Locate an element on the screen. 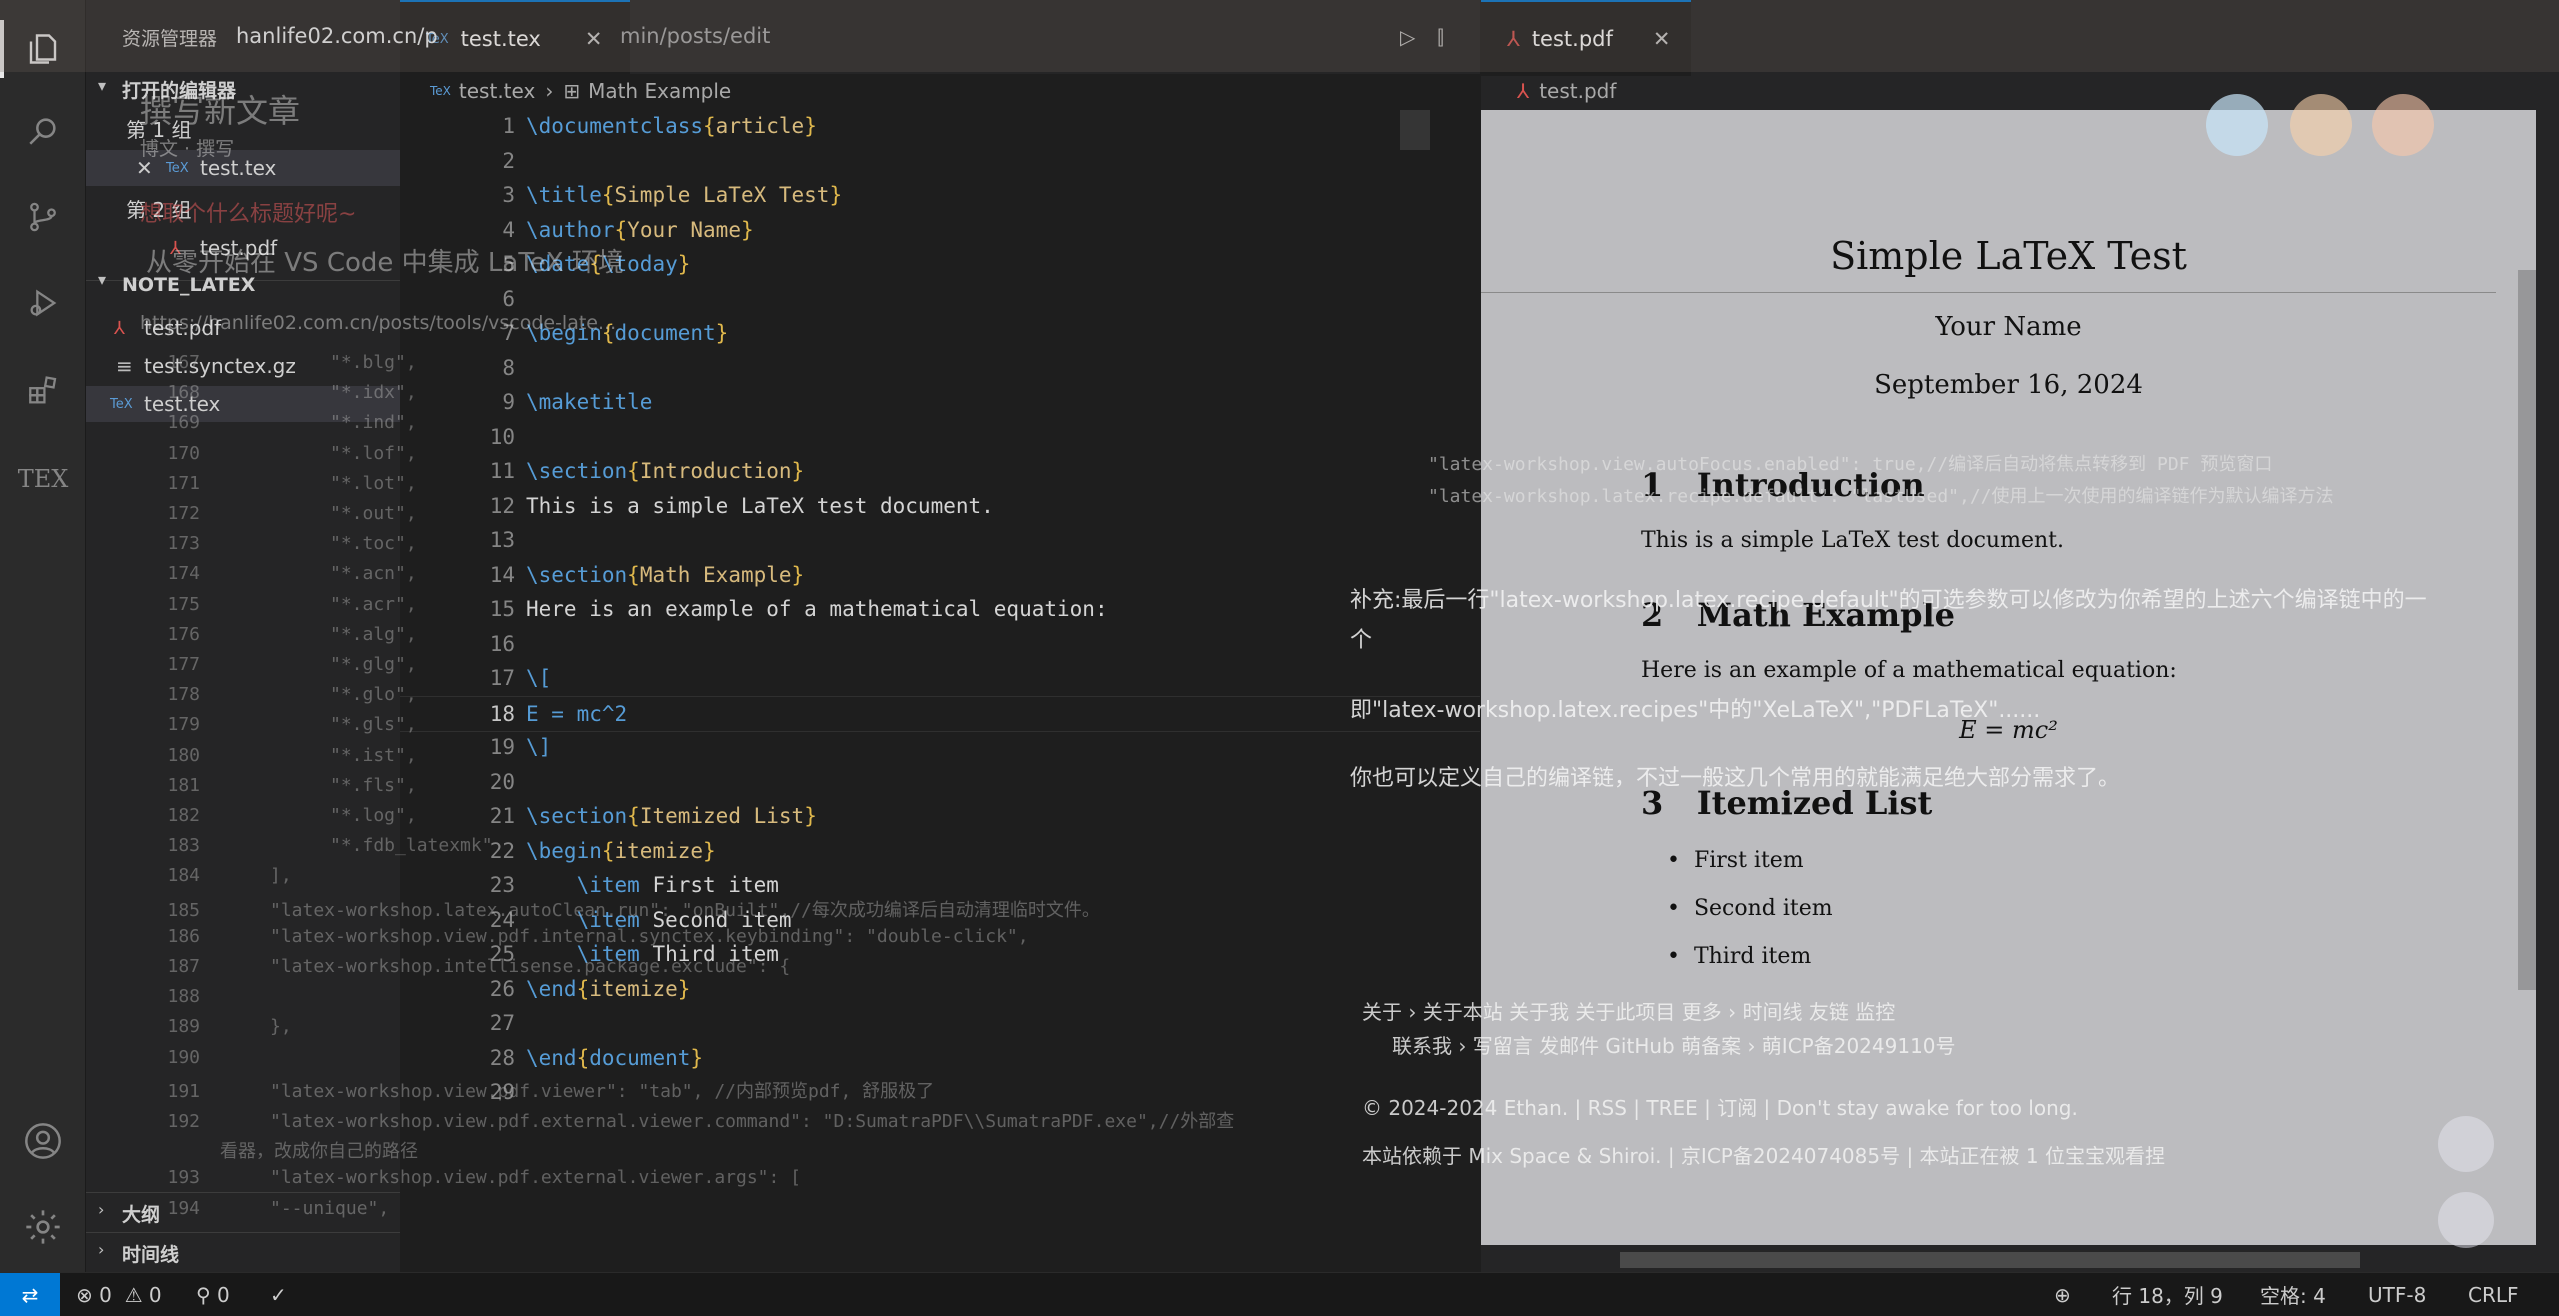 The height and width of the screenshot is (1316, 2559). code-token: \end is located at coordinates (551, 988).